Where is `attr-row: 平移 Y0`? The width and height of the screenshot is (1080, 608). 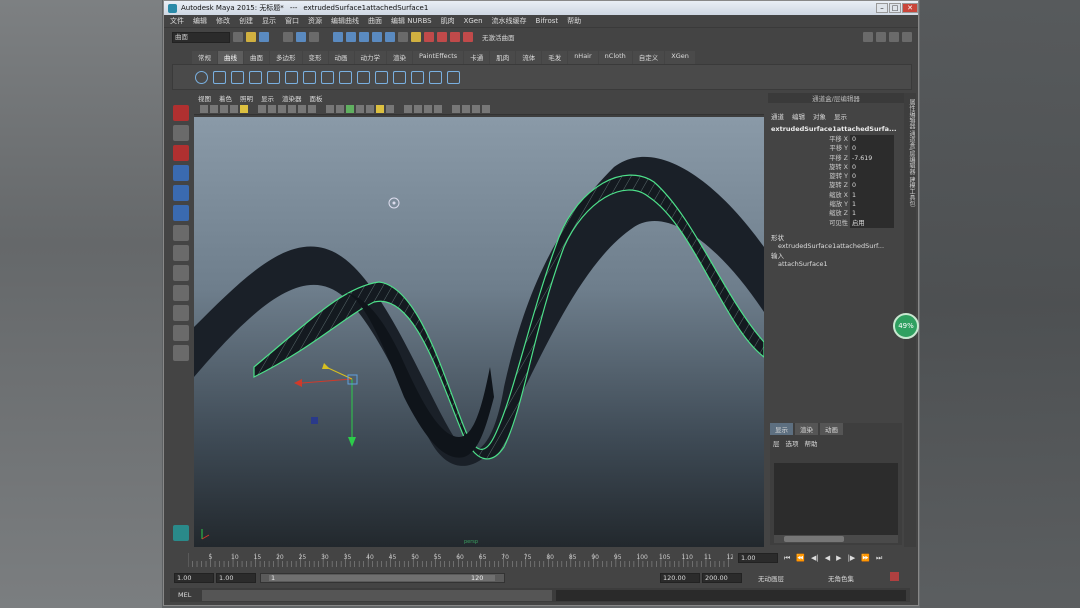
attr-row: 平移 Y0 is located at coordinates (836, 149).